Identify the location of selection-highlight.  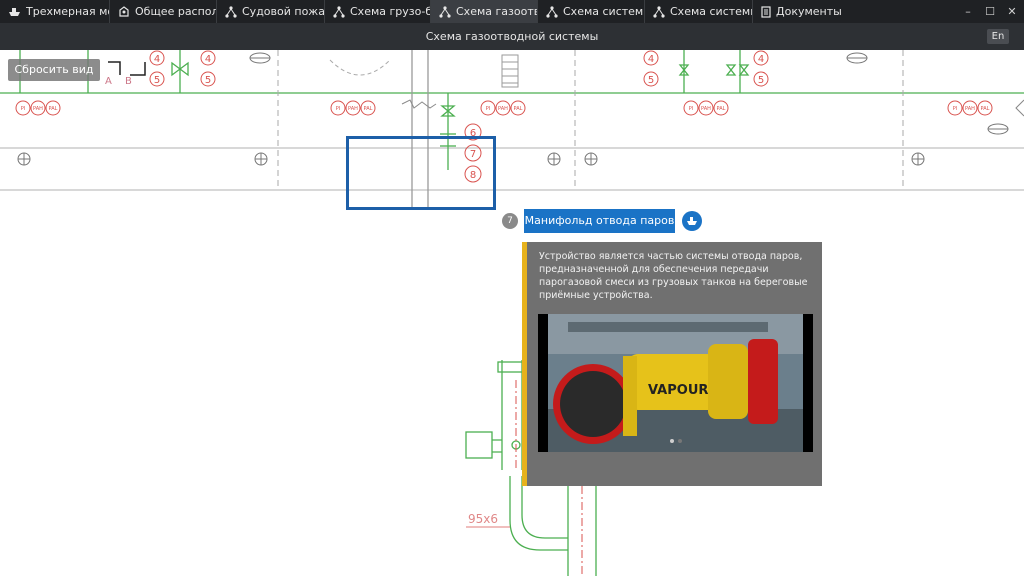
(421, 173).